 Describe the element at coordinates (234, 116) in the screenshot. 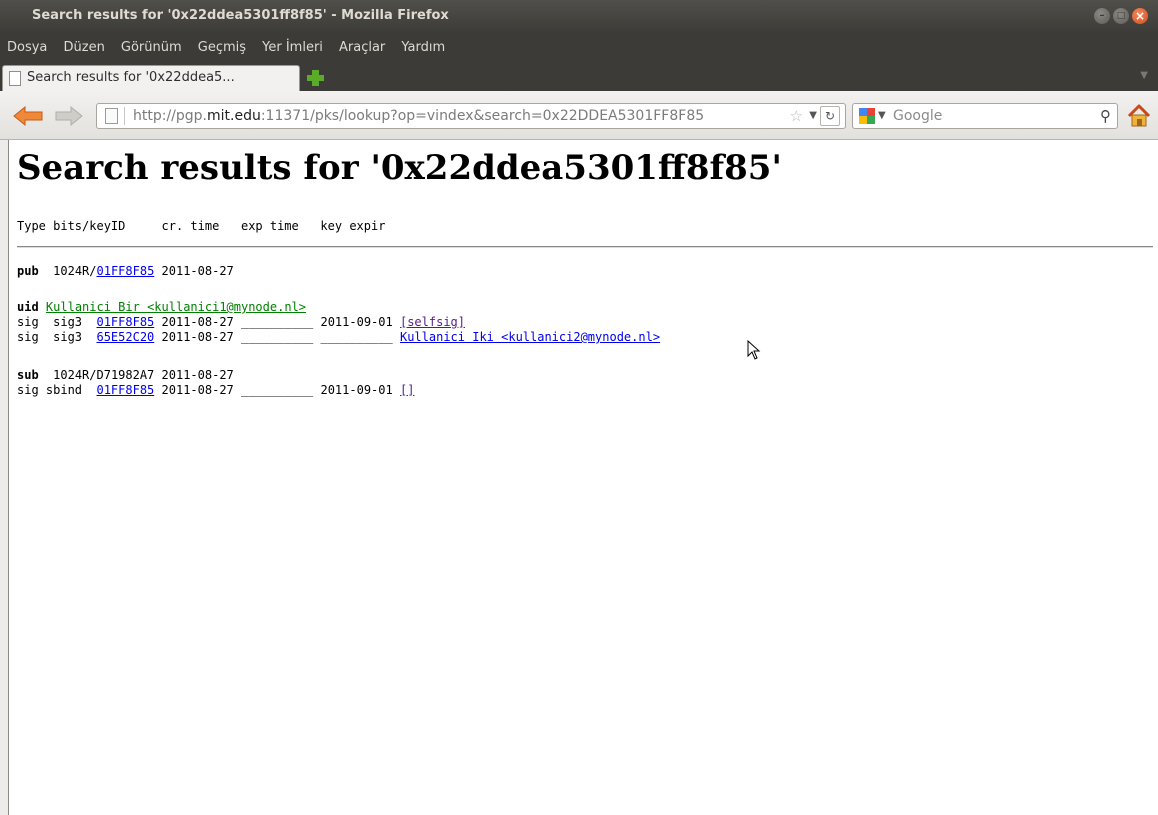

I see `url-domain: mit.edu` at that location.